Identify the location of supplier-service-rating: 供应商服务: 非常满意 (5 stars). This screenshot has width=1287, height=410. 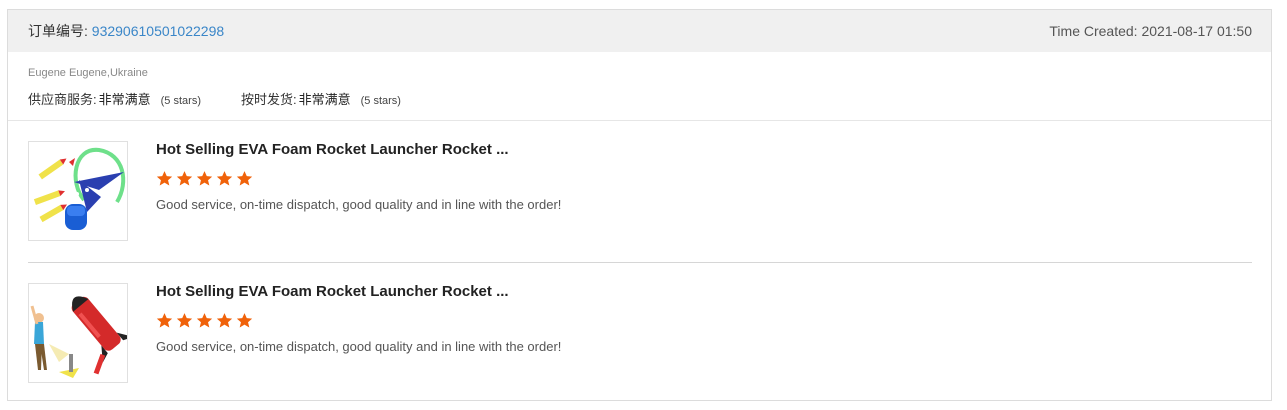
(114, 98).